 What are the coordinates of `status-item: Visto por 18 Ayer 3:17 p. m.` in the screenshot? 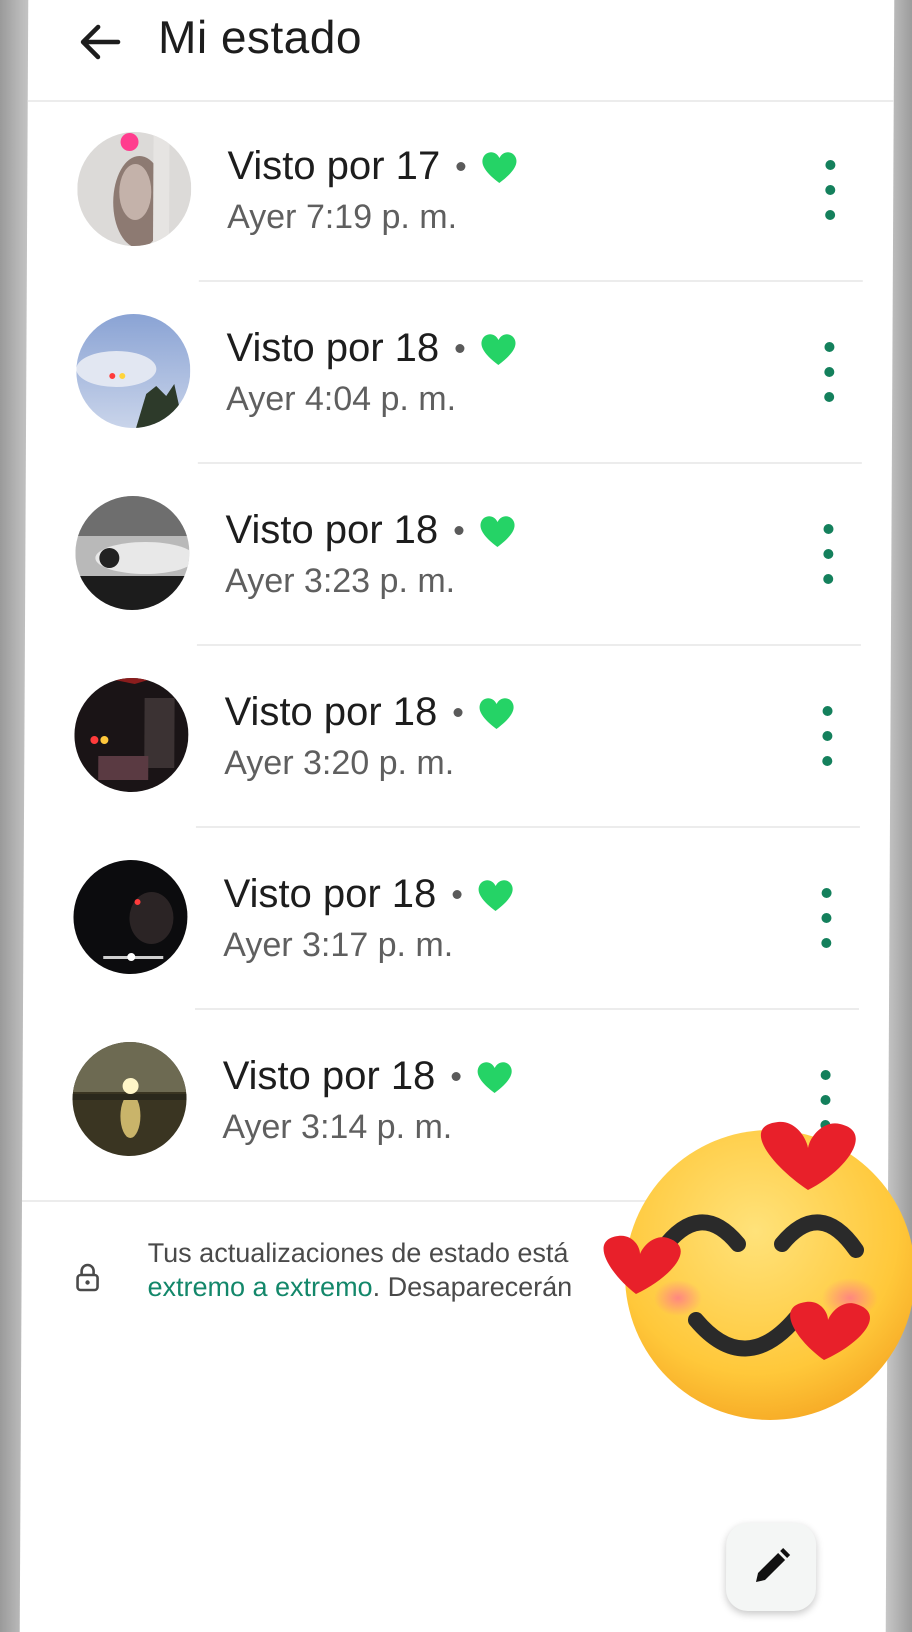 It's located at (456, 919).